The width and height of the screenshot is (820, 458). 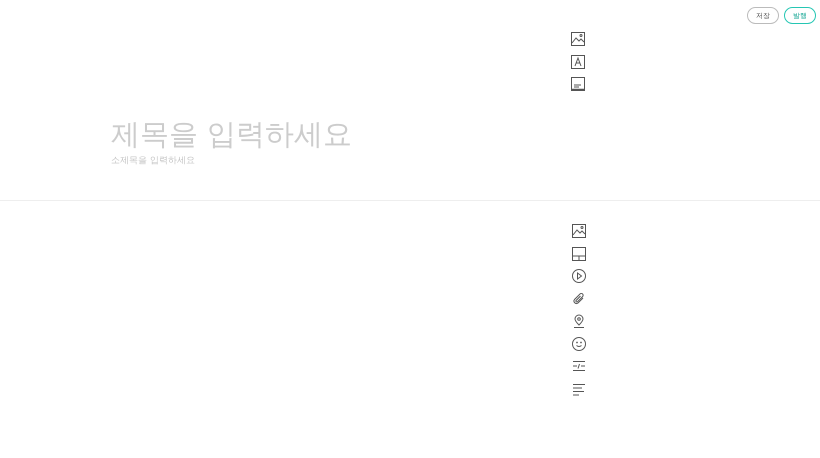 What do you see at coordinates (579, 321) in the screenshot?
I see `location-pin-icon` at bounding box center [579, 321].